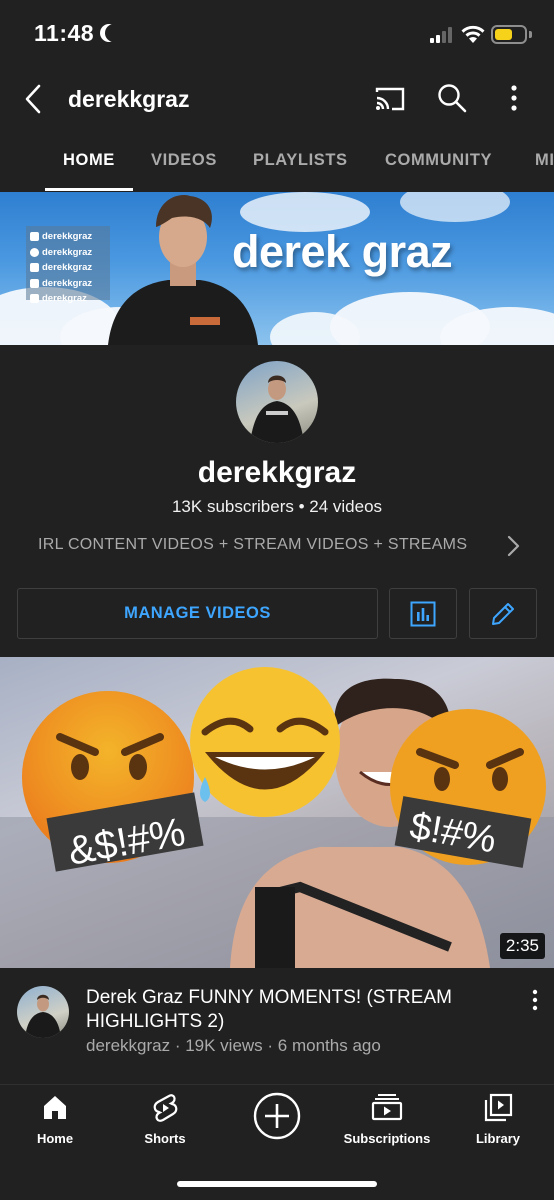 Image resolution: width=554 pixels, height=1200 pixels. What do you see at coordinates (387, 1107) in the screenshot?
I see `subscriptions-icon` at bounding box center [387, 1107].